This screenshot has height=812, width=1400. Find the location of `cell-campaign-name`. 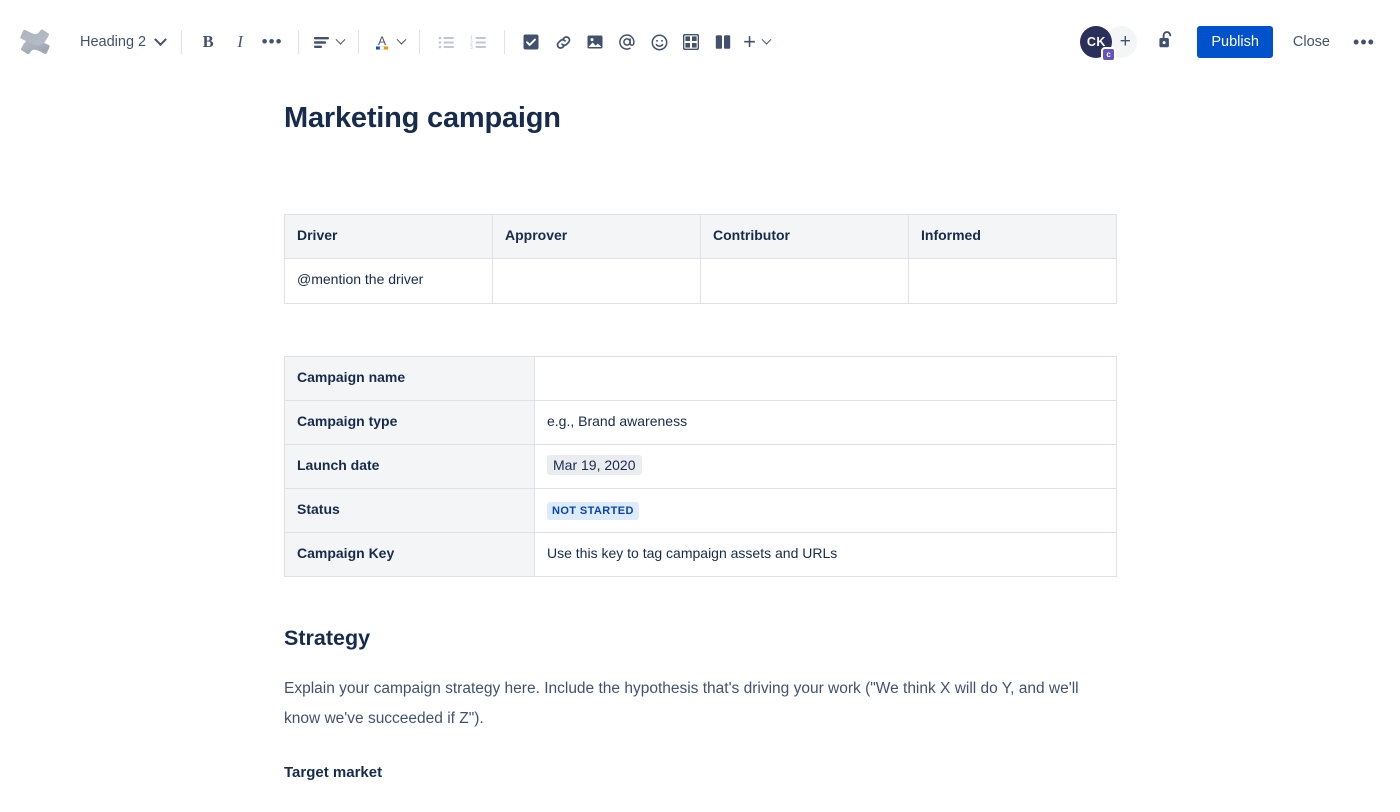

cell-campaign-name is located at coordinates (825, 378).